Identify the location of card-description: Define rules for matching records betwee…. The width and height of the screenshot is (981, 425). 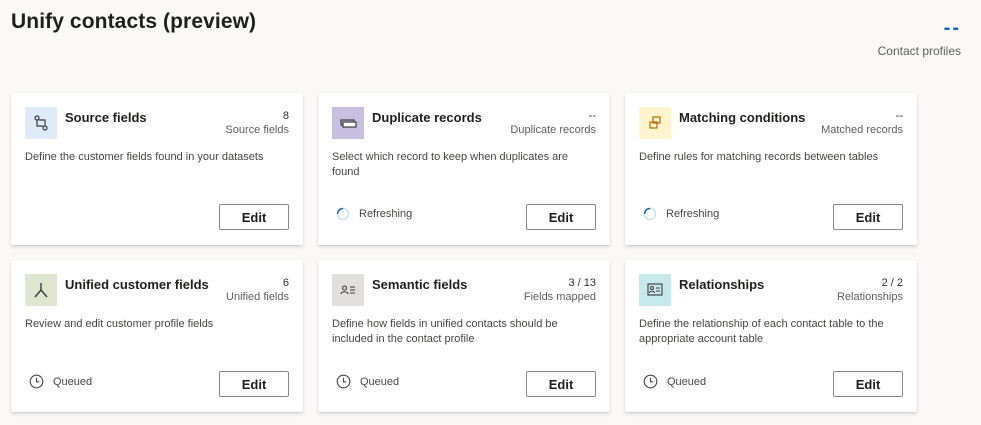
(759, 157).